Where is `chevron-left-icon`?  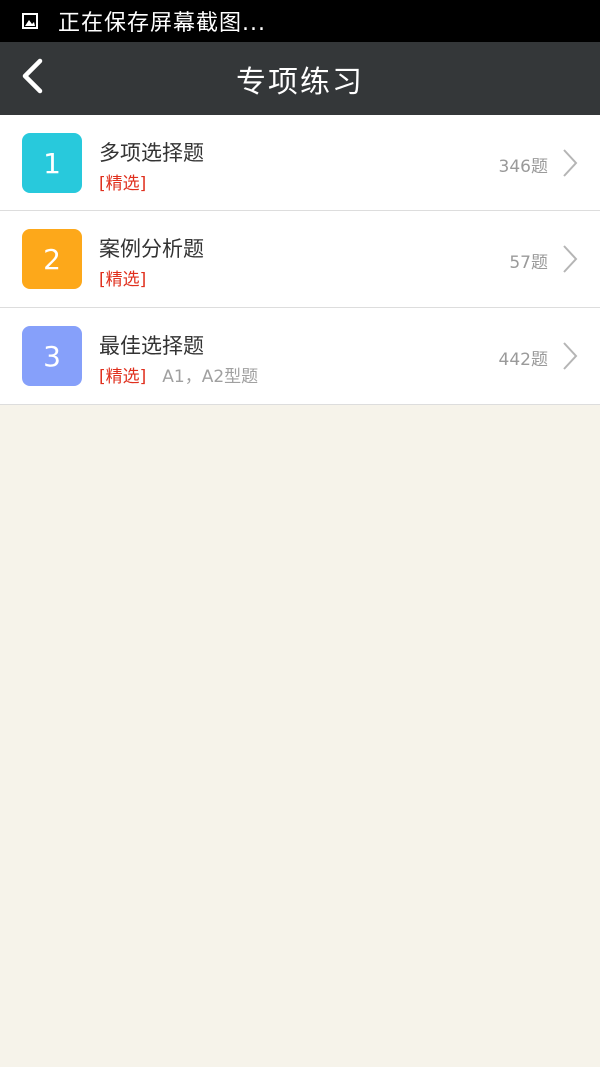 chevron-left-icon is located at coordinates (32, 78).